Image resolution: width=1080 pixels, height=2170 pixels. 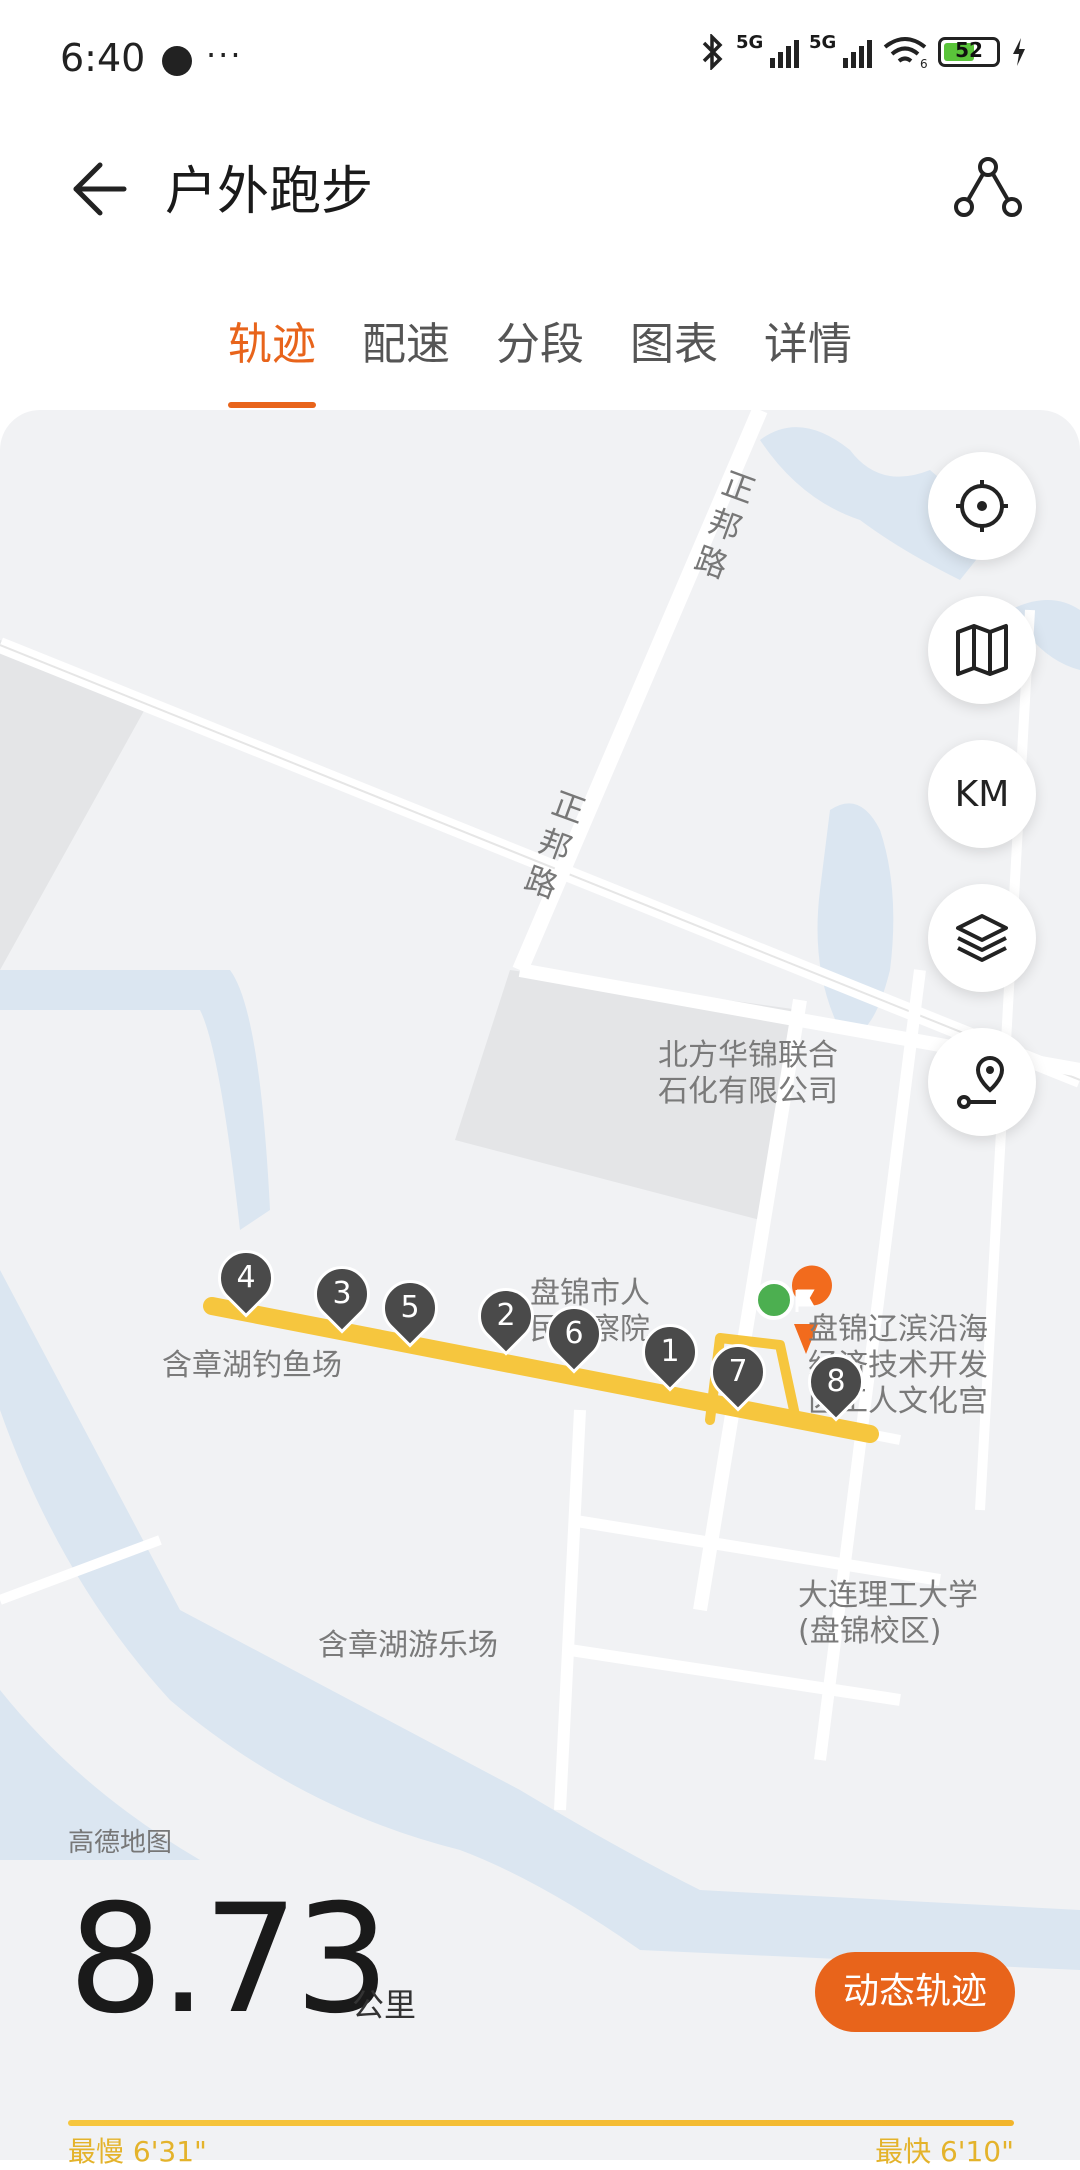 I want to click on distance-unit: 公里, so click(x=384, y=2005).